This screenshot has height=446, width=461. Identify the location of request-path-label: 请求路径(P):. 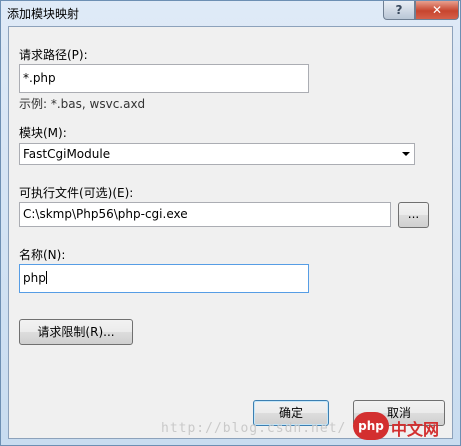
(53, 55).